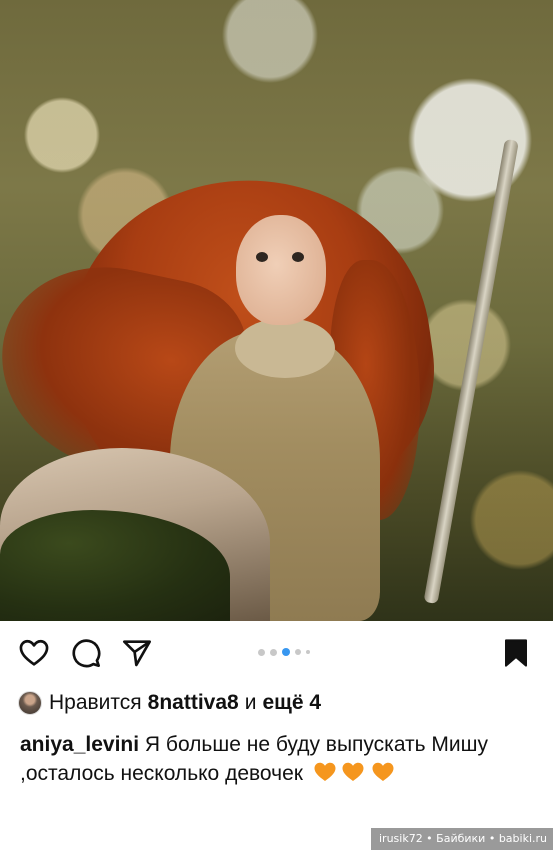  Describe the element at coordinates (34, 653) in the screenshot. I see `heart-icon` at that location.